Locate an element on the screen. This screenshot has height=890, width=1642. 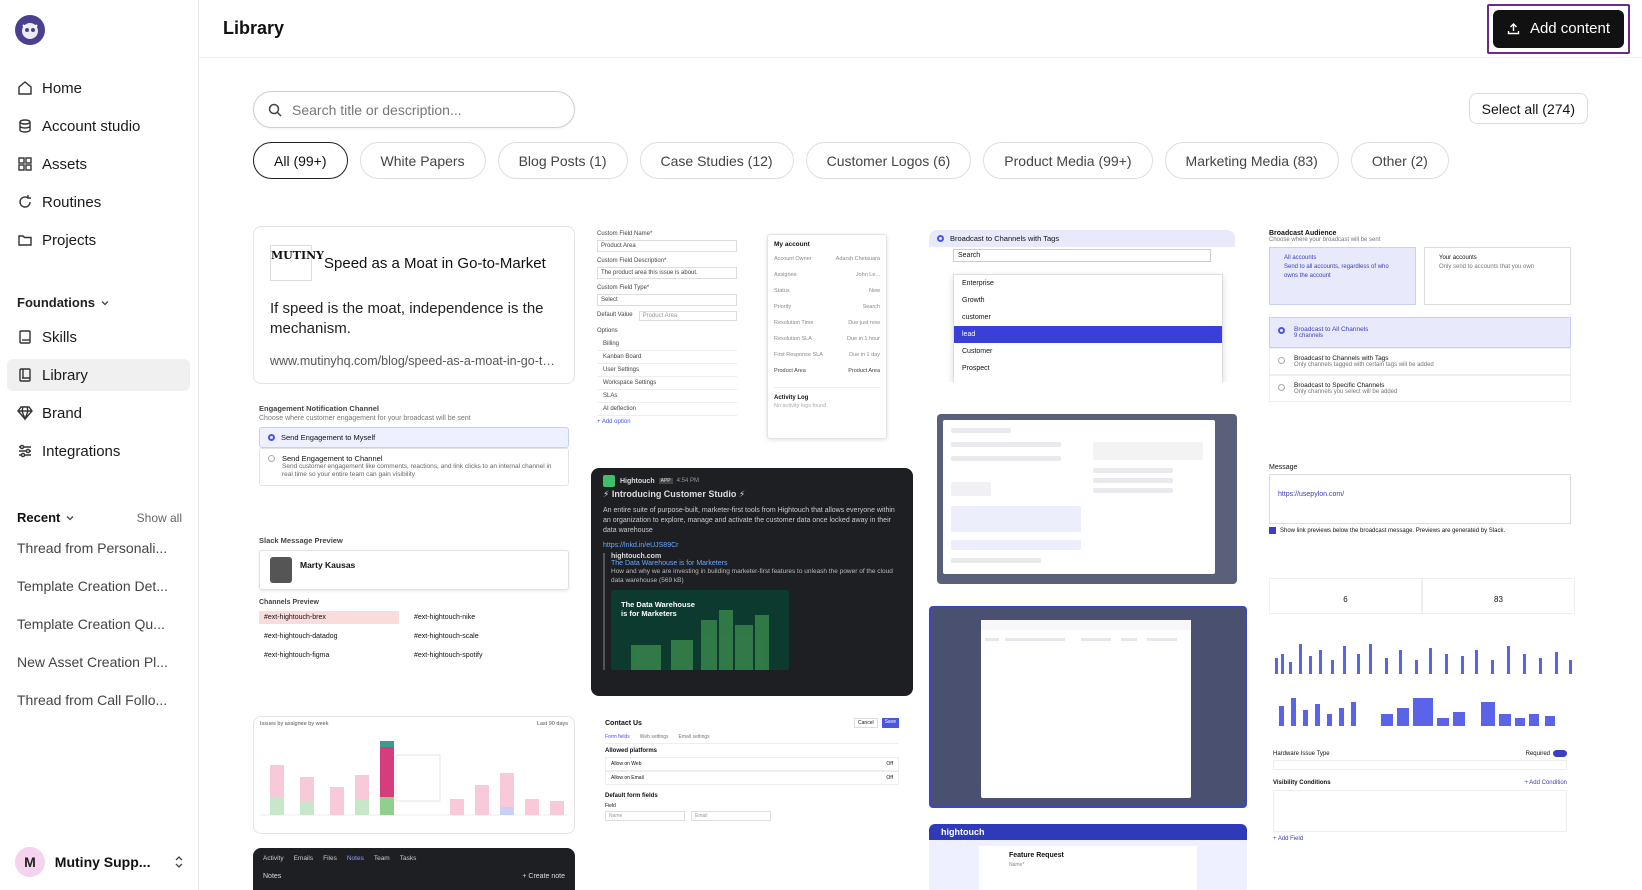
post-tag: APP is located at coordinates (665, 481).